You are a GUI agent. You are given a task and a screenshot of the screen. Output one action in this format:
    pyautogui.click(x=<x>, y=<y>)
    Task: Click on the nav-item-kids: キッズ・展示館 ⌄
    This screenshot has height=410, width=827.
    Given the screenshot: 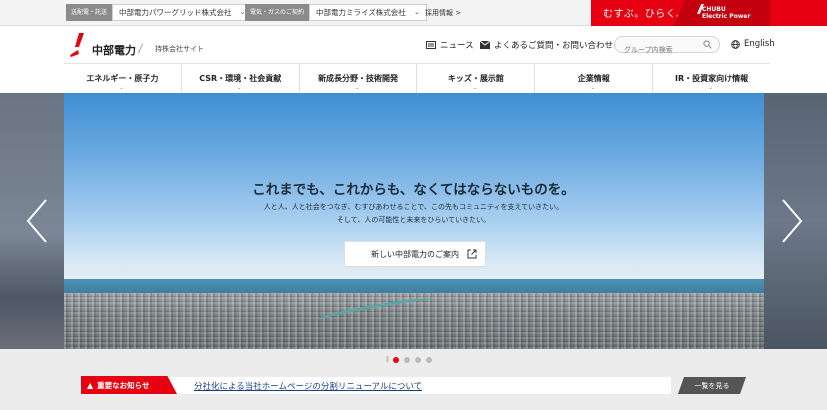 What is the action you would take?
    pyautogui.click(x=476, y=78)
    